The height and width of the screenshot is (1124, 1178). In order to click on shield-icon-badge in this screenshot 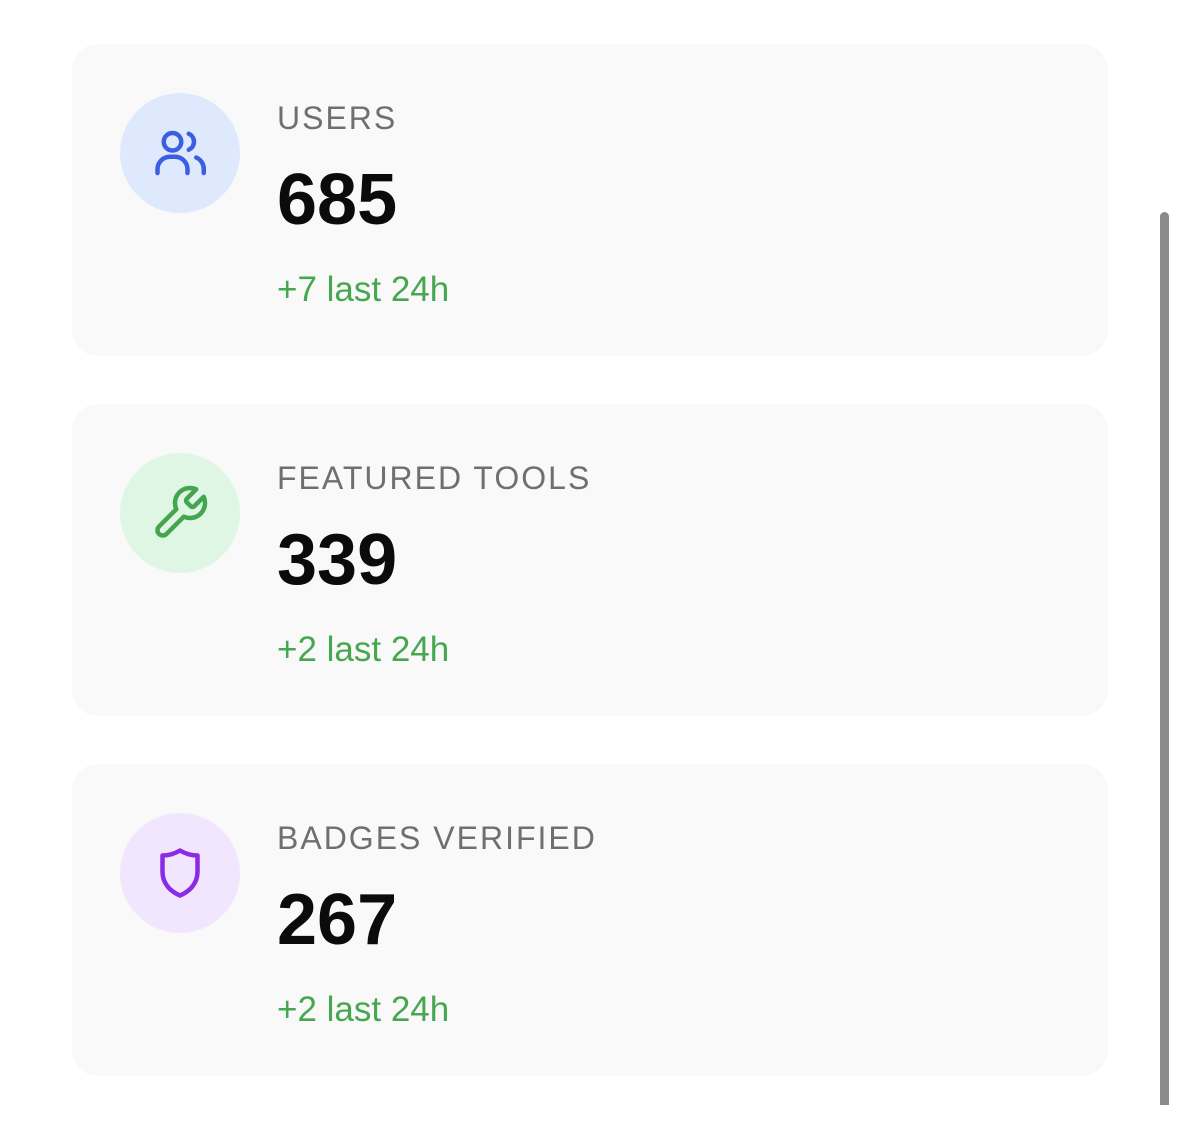, I will do `click(180, 873)`.